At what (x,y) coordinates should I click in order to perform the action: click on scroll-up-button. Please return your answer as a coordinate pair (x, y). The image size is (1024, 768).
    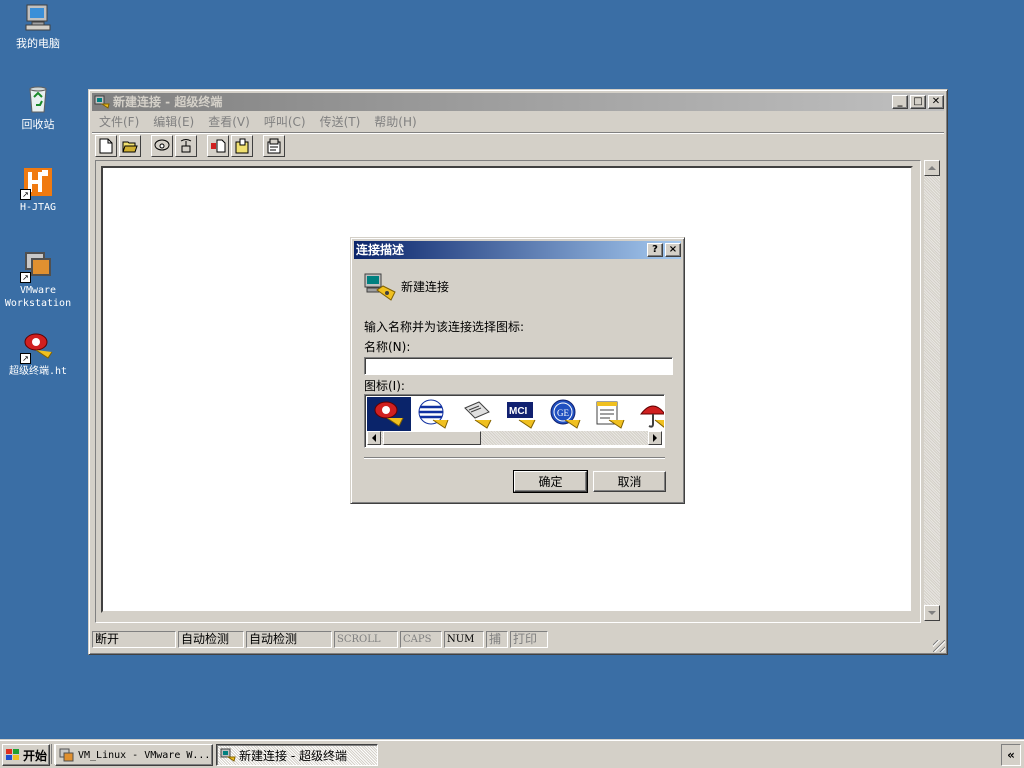
    Looking at the image, I should click on (932, 168).